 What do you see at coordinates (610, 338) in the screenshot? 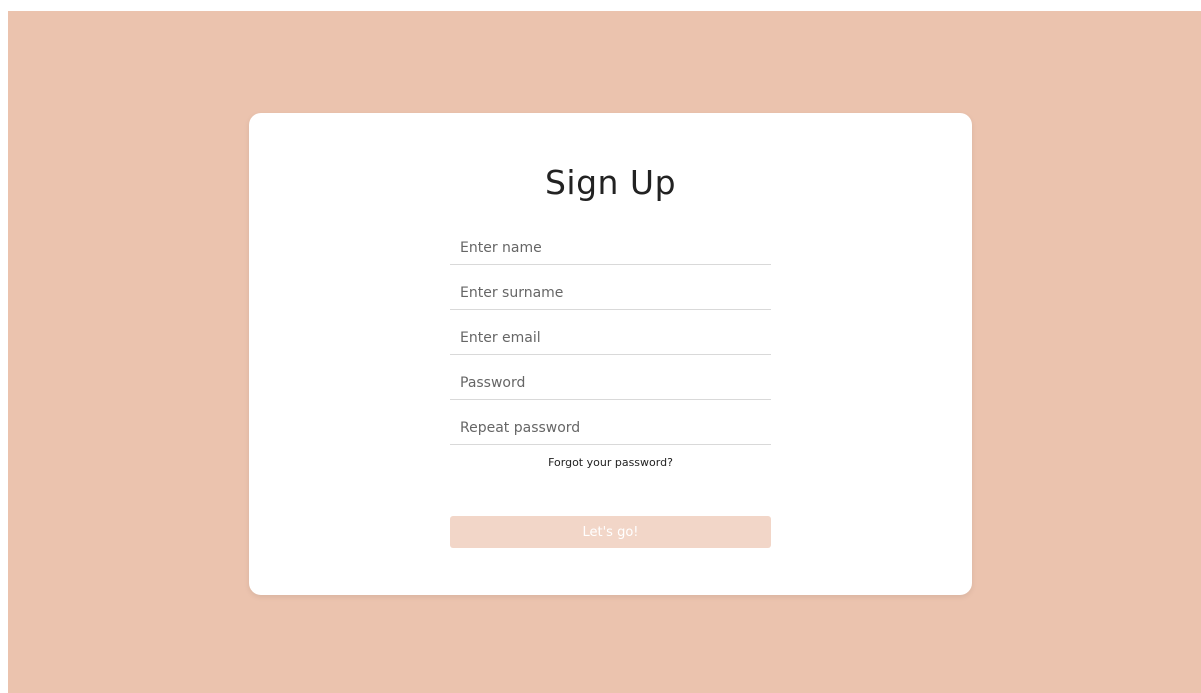
I see `email-field` at bounding box center [610, 338].